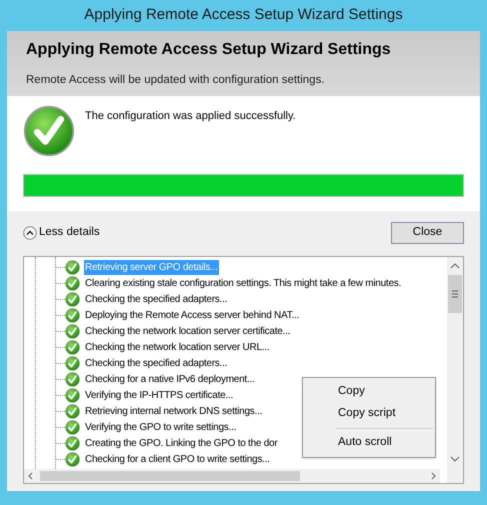 This screenshot has height=505, width=487. Describe the element at coordinates (243, 15) in the screenshot. I see `window-title: Applying Remote Access Setup Wizard Settings` at that location.